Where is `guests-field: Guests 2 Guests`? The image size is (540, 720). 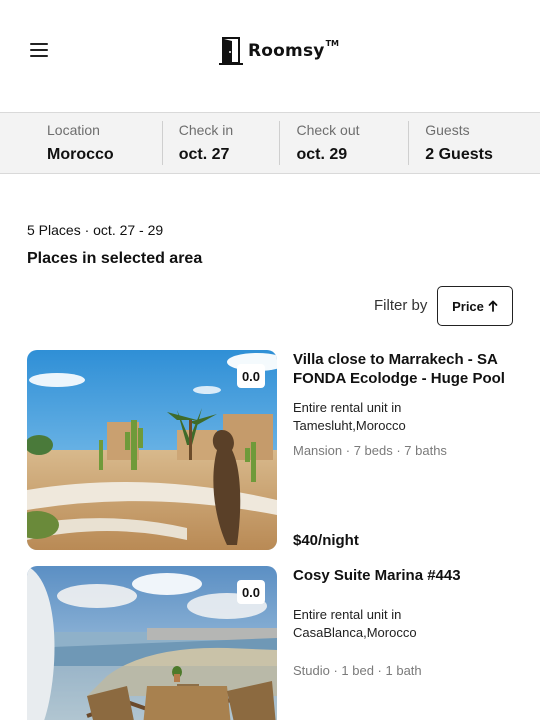
guests-field: Guests 2 Guests is located at coordinates (474, 143).